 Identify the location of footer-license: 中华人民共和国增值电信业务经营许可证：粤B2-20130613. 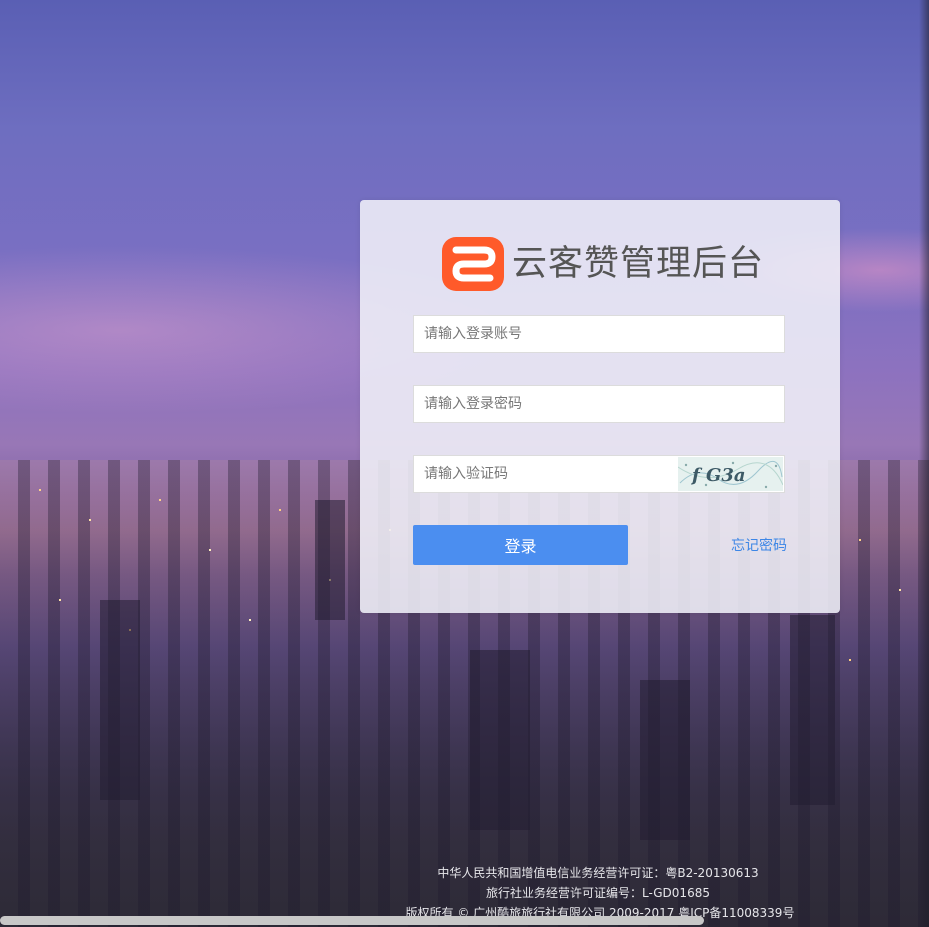
(598, 873).